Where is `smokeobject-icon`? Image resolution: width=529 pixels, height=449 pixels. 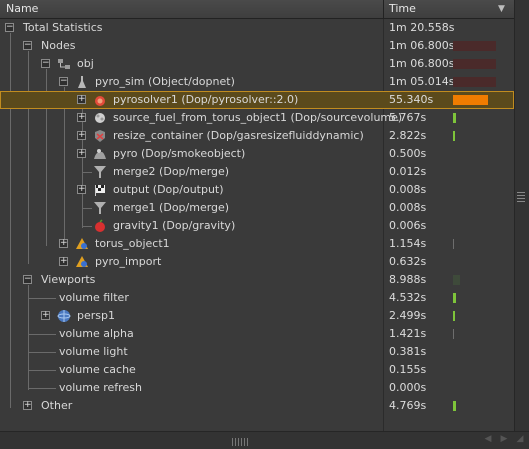 smokeobject-icon is located at coordinates (100, 154).